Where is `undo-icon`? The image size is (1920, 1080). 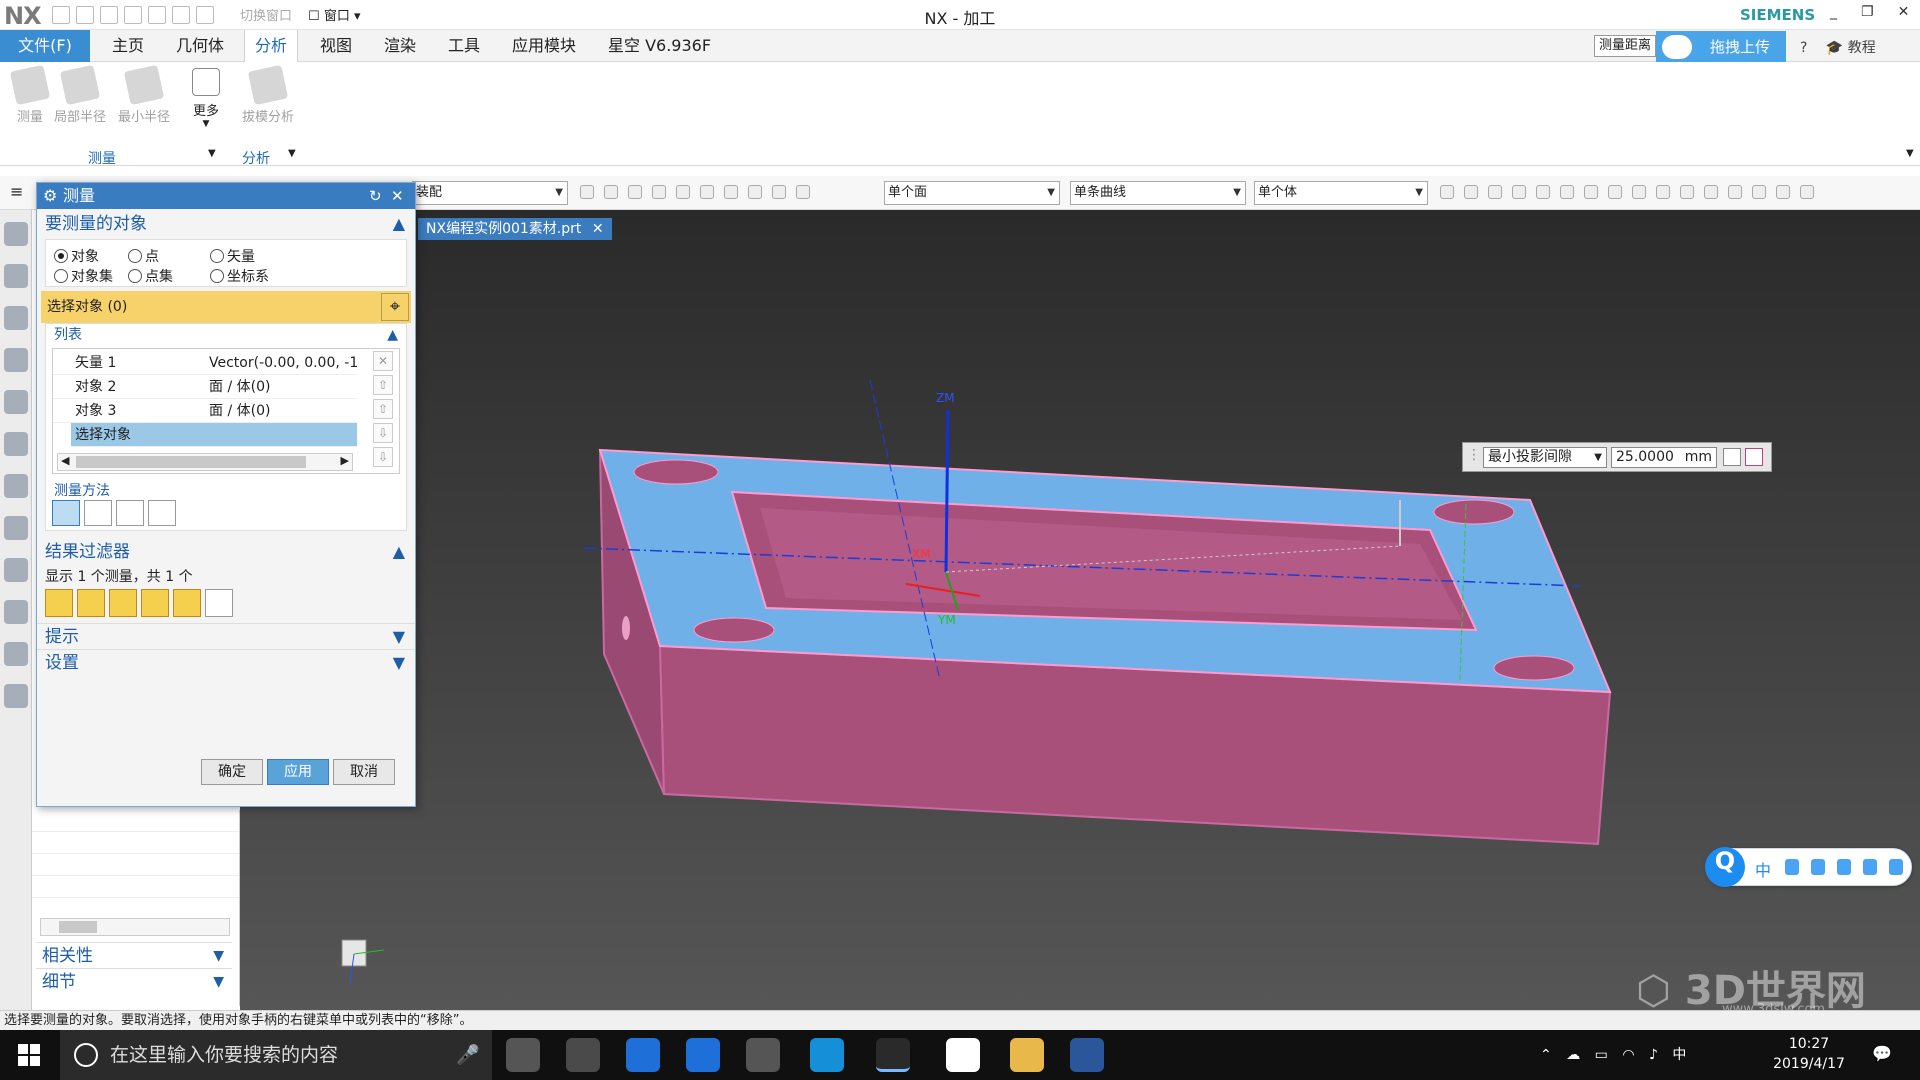
undo-icon is located at coordinates (85, 14).